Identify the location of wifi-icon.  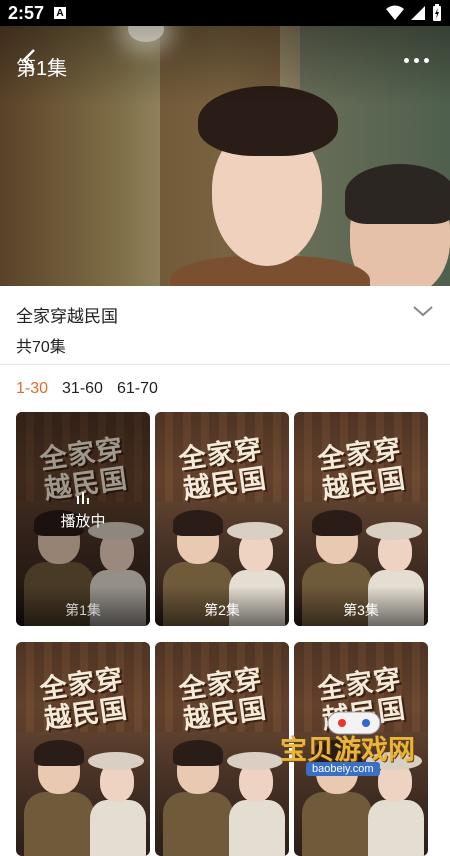
(395, 12).